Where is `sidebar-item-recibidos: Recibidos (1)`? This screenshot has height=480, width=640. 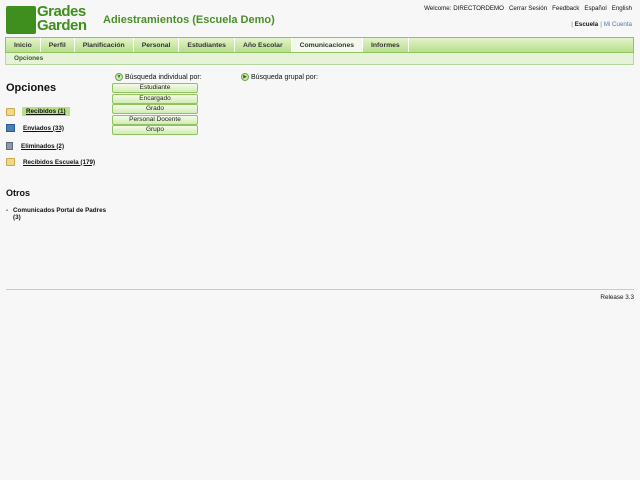 sidebar-item-recibidos: Recibidos (1) is located at coordinates (38, 111).